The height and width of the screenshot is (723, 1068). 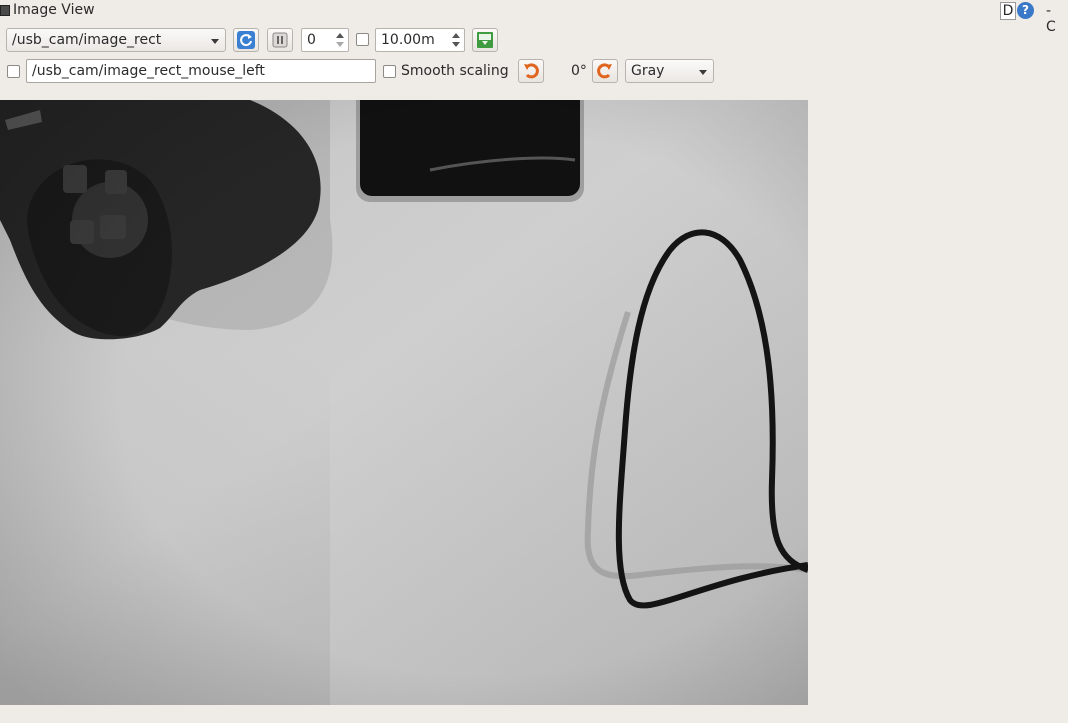 What do you see at coordinates (54, 10) in the screenshot?
I see `window-title: Image View` at bounding box center [54, 10].